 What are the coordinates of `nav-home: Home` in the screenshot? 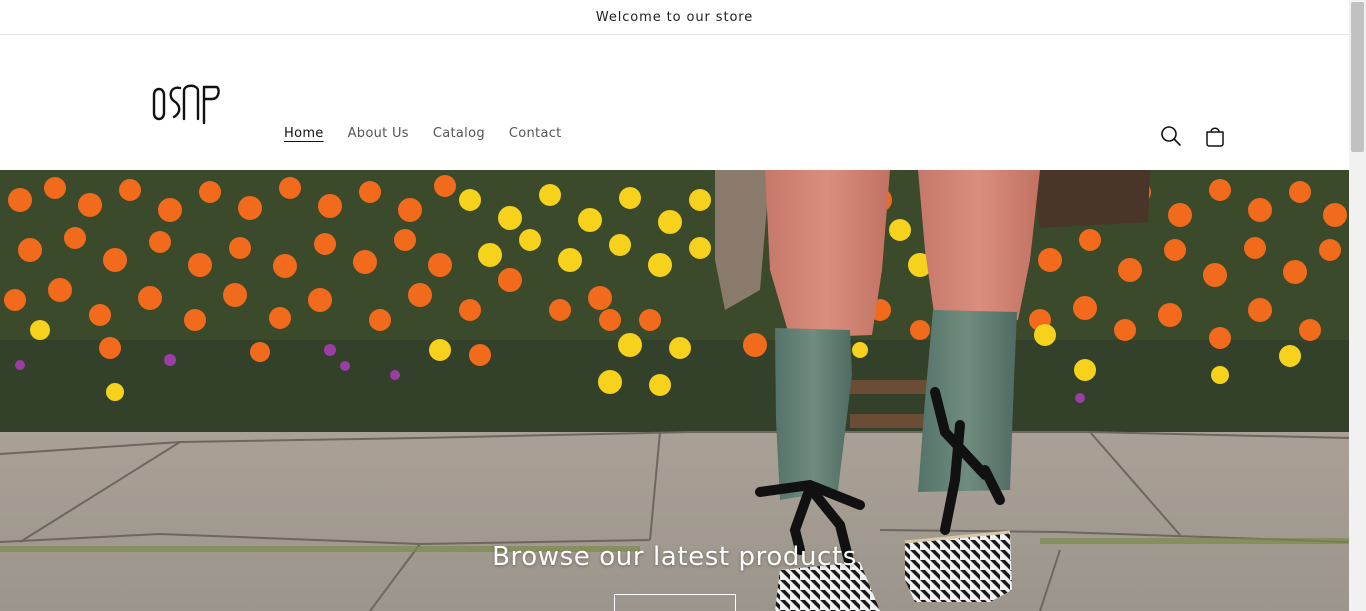 It's located at (304, 133).